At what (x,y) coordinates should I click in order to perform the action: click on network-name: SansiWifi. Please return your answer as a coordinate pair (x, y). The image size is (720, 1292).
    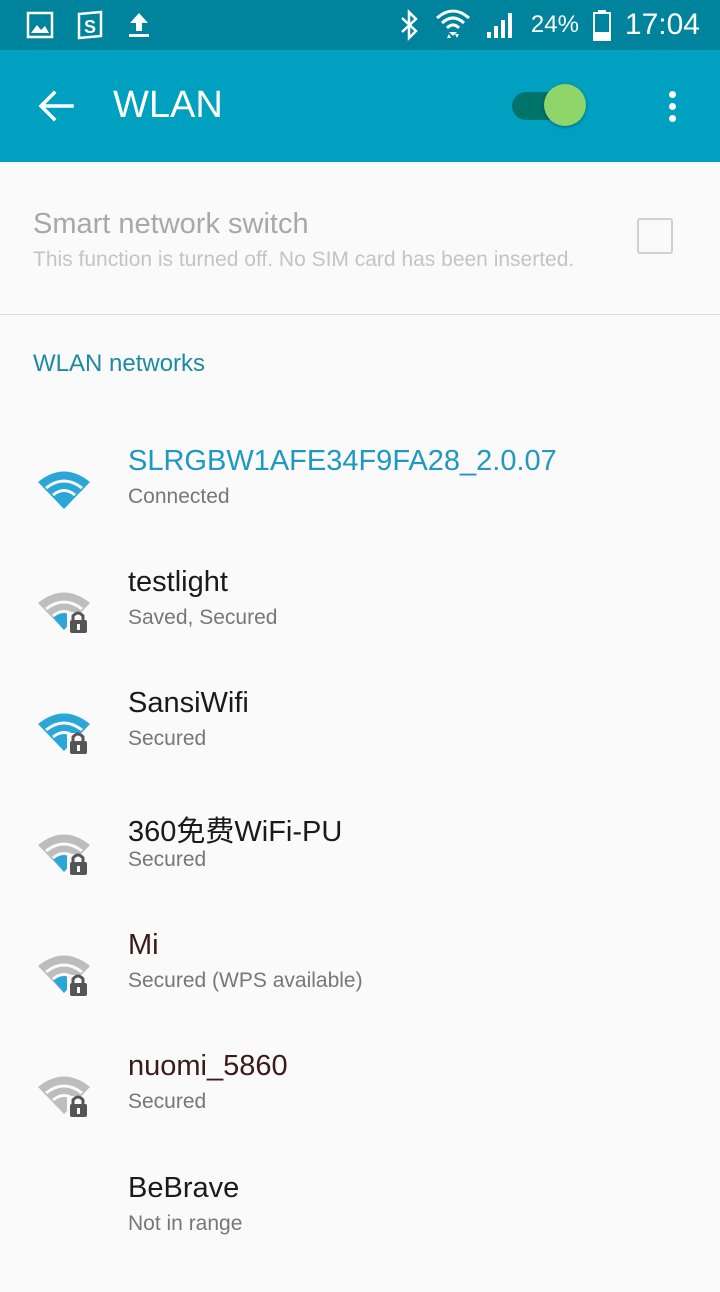
    Looking at the image, I should click on (188, 703).